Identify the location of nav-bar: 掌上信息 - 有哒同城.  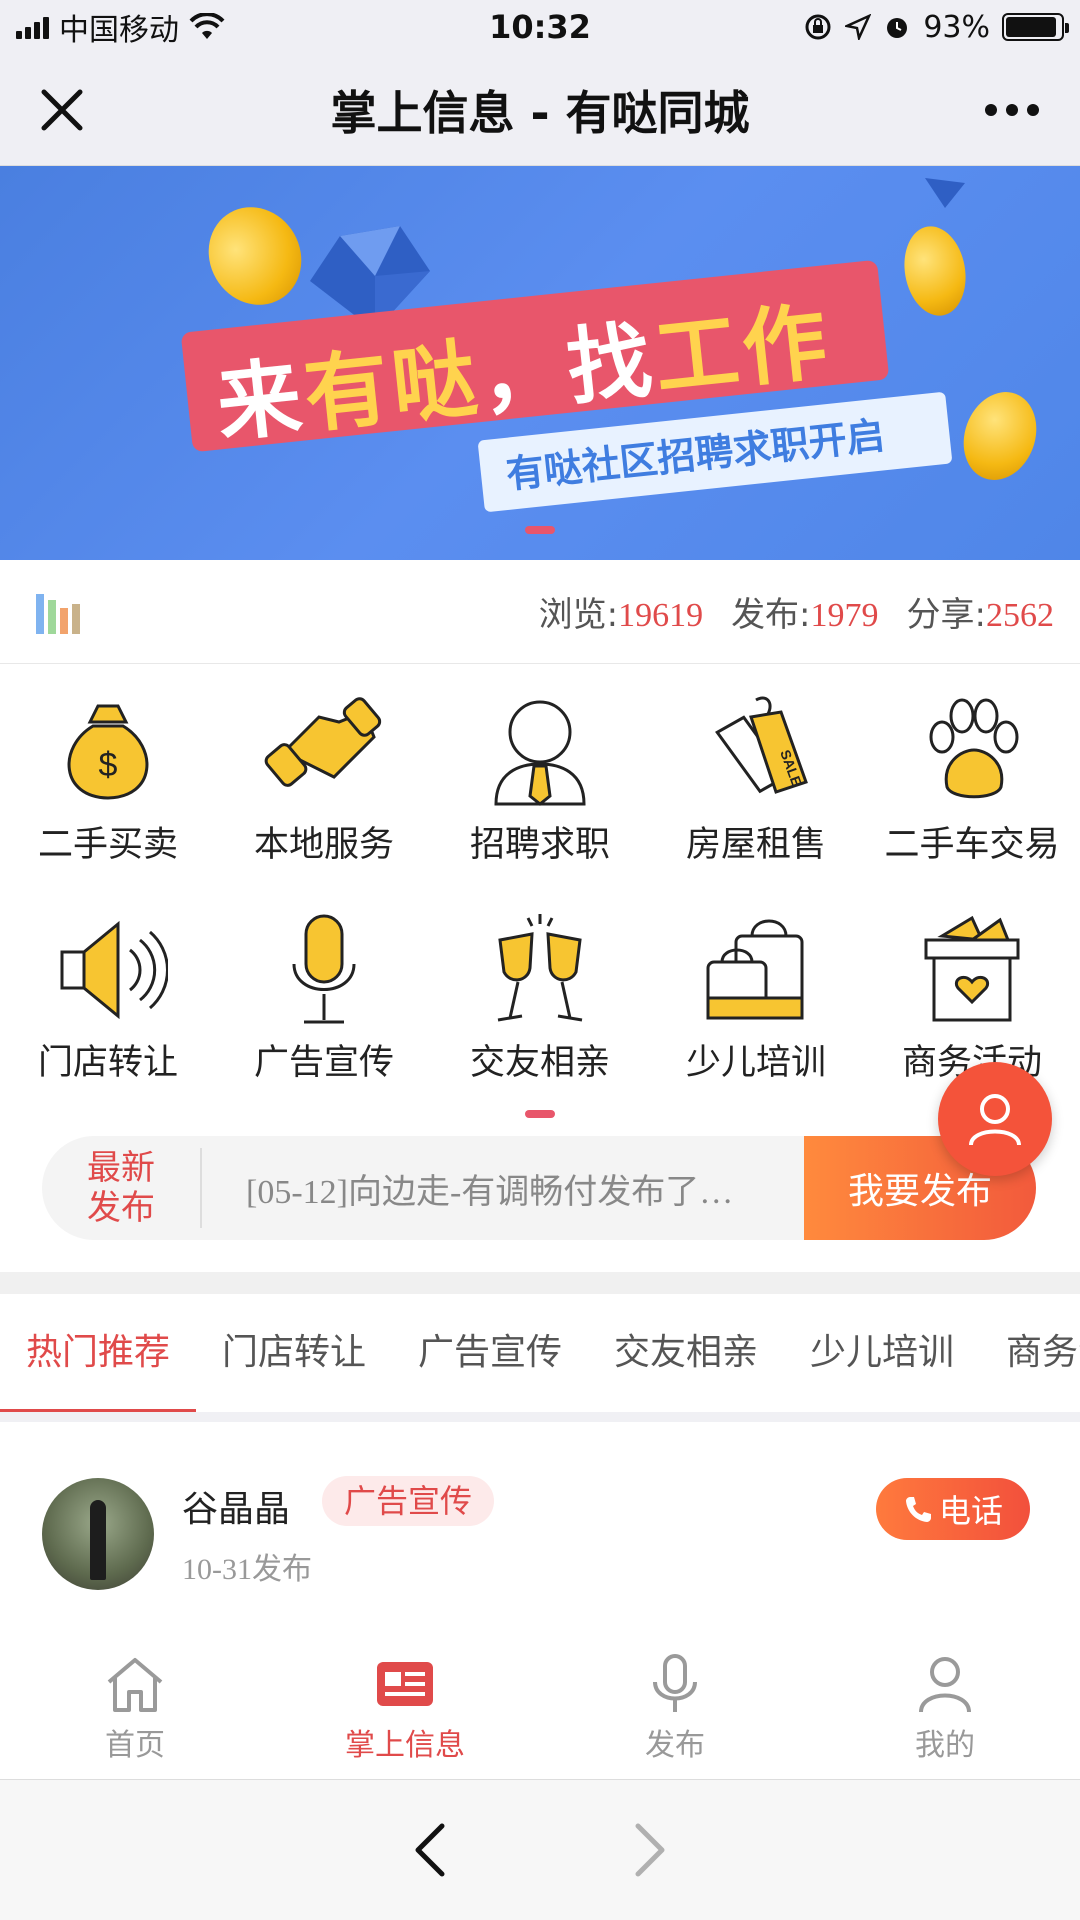
(540, 110).